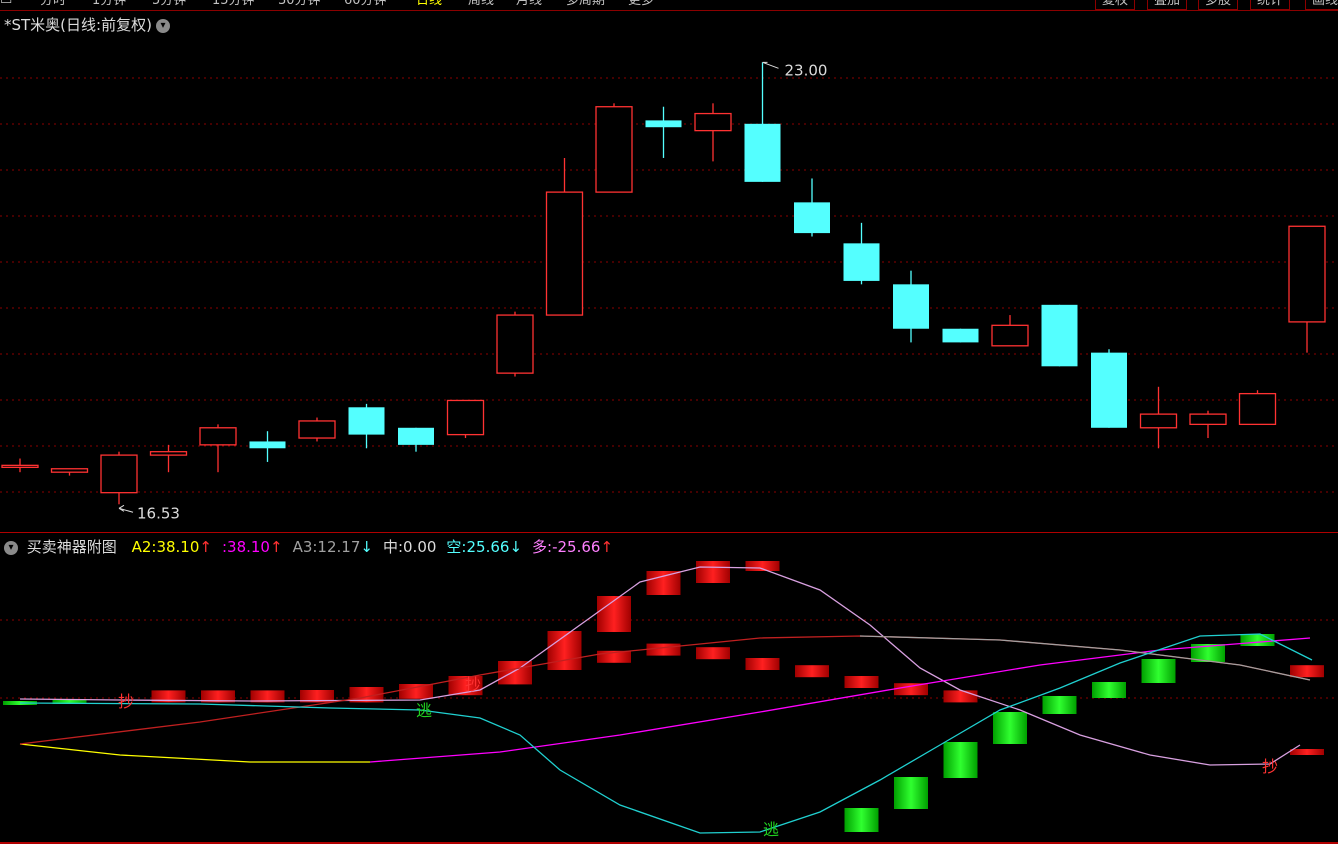 This screenshot has width=1338, height=844. I want to click on indicator-item: 多:-25.66↑, so click(572, 547).